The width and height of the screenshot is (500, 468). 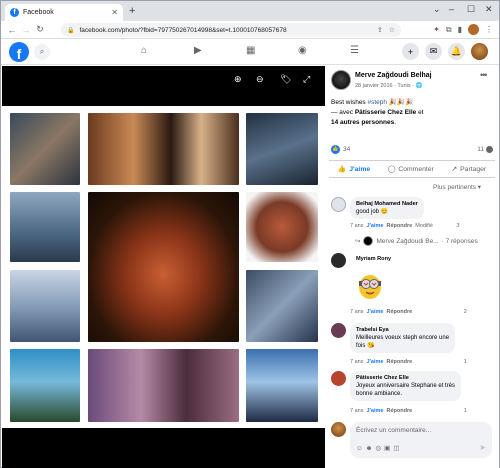 I want to click on hashtag-link: #steph, so click(x=378, y=102).